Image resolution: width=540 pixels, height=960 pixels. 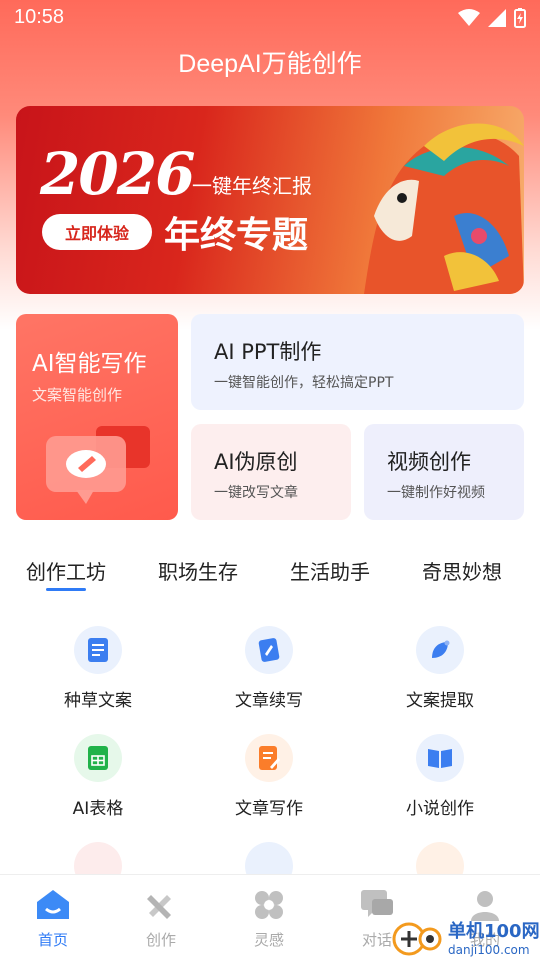 I want to click on ai-writing-card: AI智能写作 文案智能创作, so click(x=97, y=417).